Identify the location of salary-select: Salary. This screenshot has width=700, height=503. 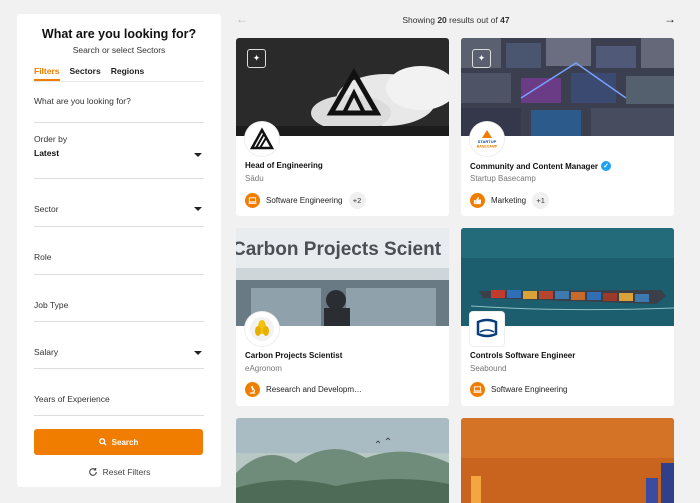
(119, 345).